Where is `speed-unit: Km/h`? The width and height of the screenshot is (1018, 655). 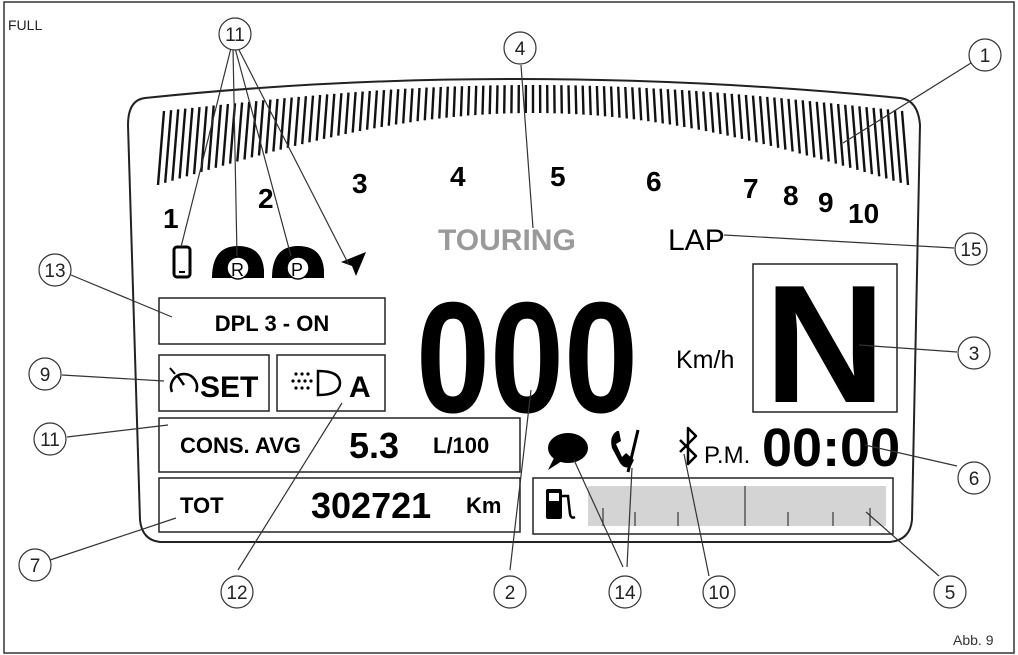 speed-unit: Km/h is located at coordinates (705, 360).